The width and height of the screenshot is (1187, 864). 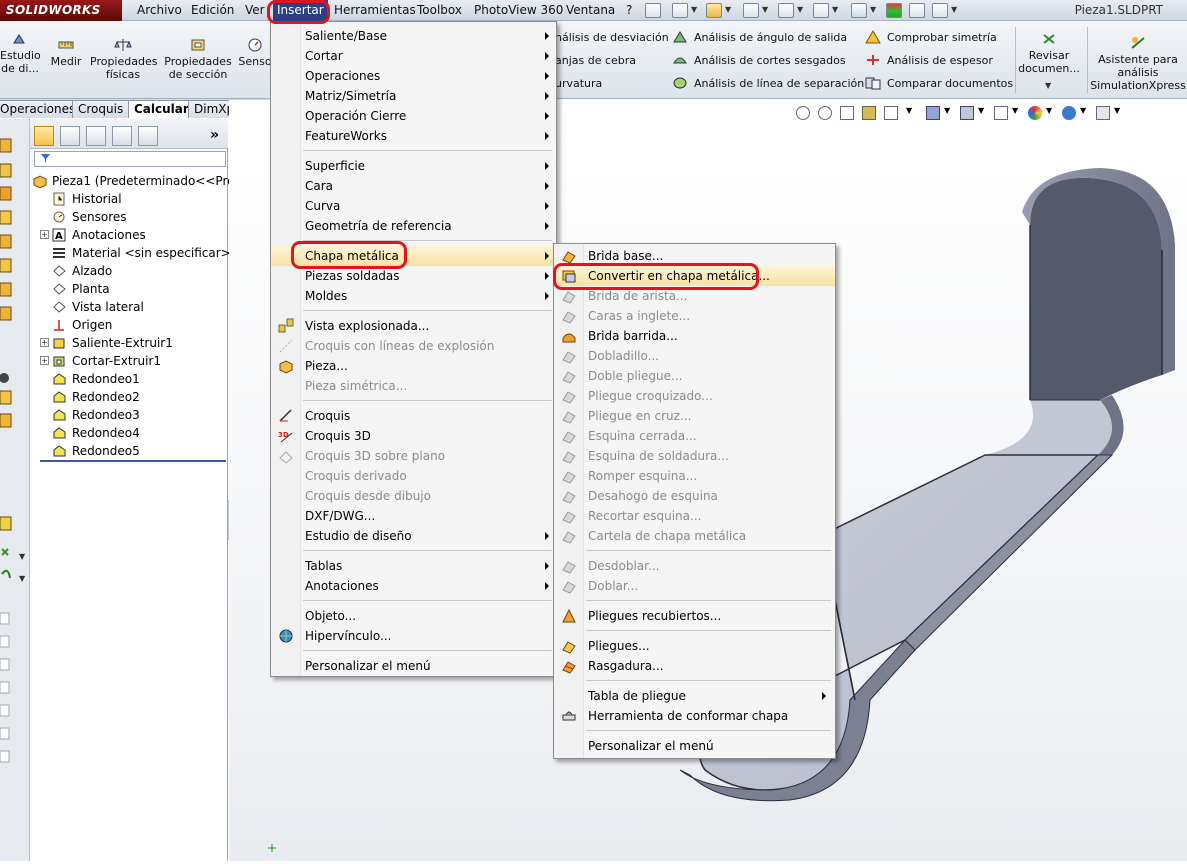 What do you see at coordinates (413, 436) in the screenshot?
I see `insertar-menu-item-croquis-3d: 3D Croquis 3D` at bounding box center [413, 436].